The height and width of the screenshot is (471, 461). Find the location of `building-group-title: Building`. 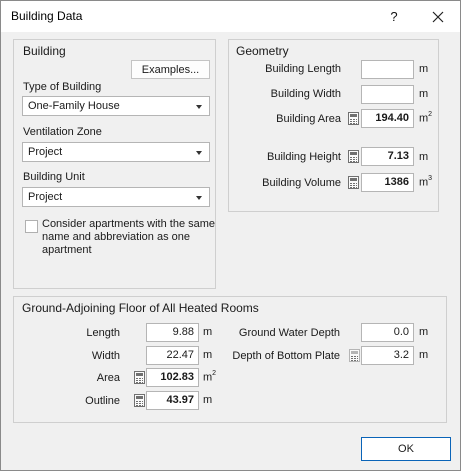

building-group-title: Building is located at coordinates (44, 51).